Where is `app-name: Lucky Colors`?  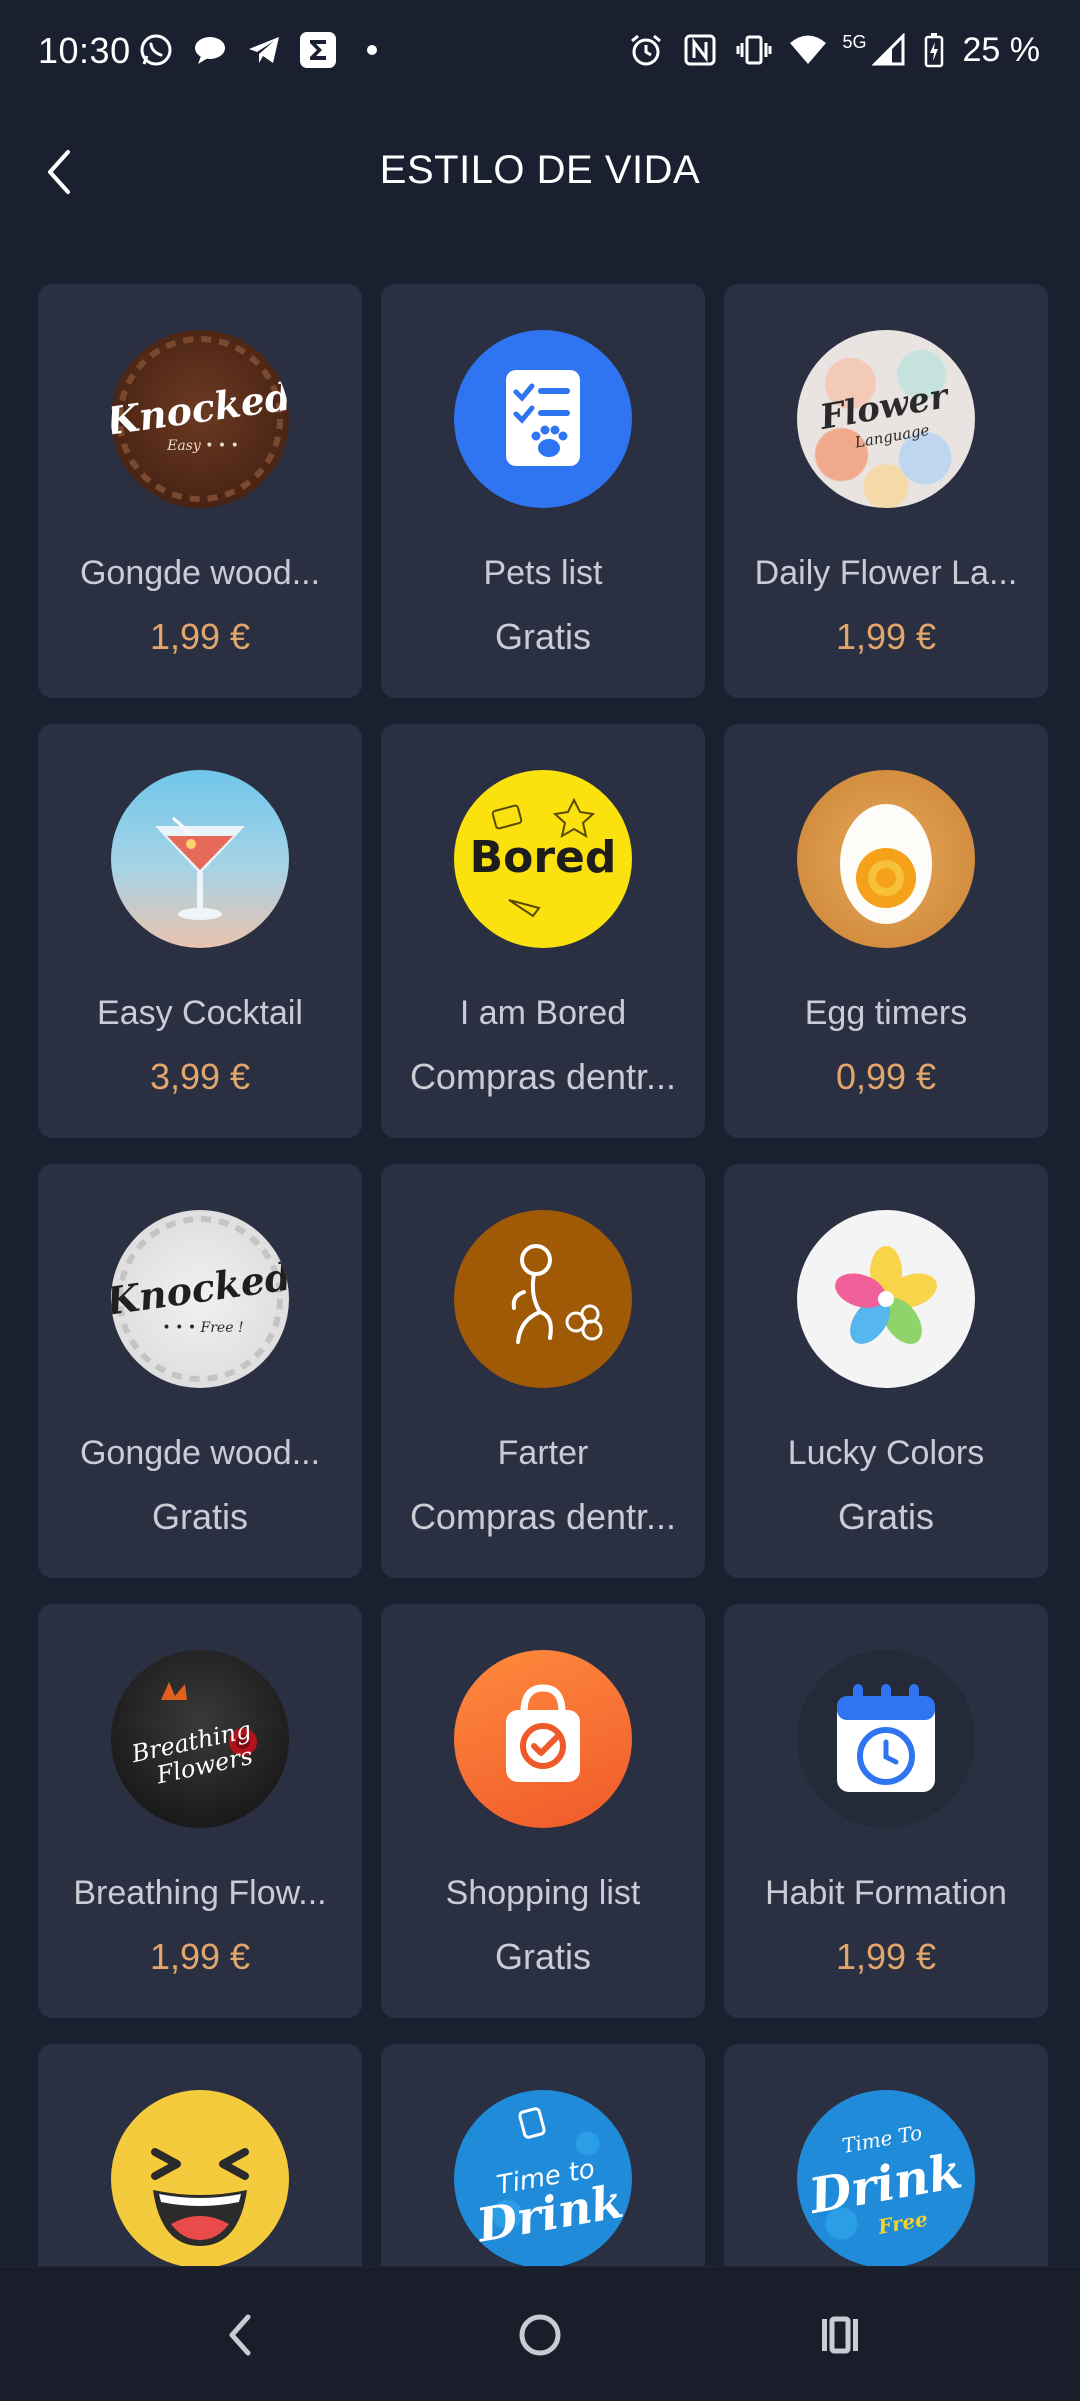 app-name: Lucky Colors is located at coordinates (886, 1453).